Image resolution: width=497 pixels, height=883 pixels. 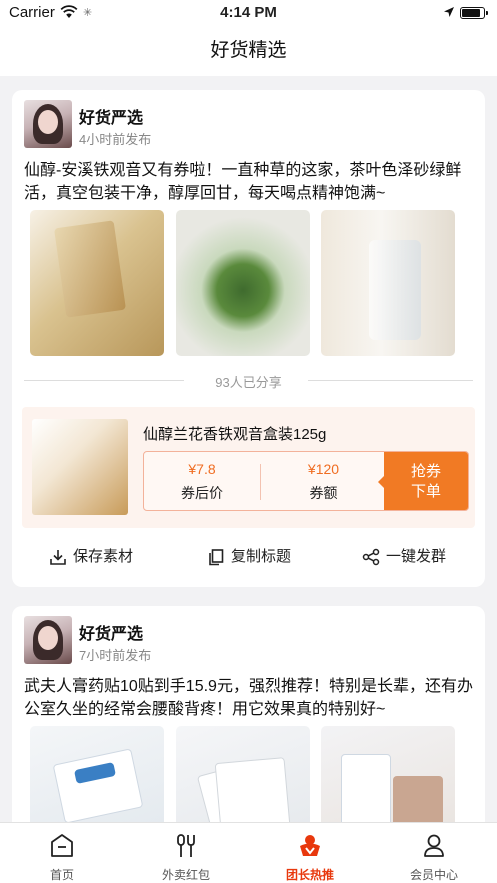 What do you see at coordinates (309, 875) in the screenshot?
I see `tab-leader-label: 团长热推` at bounding box center [309, 875].